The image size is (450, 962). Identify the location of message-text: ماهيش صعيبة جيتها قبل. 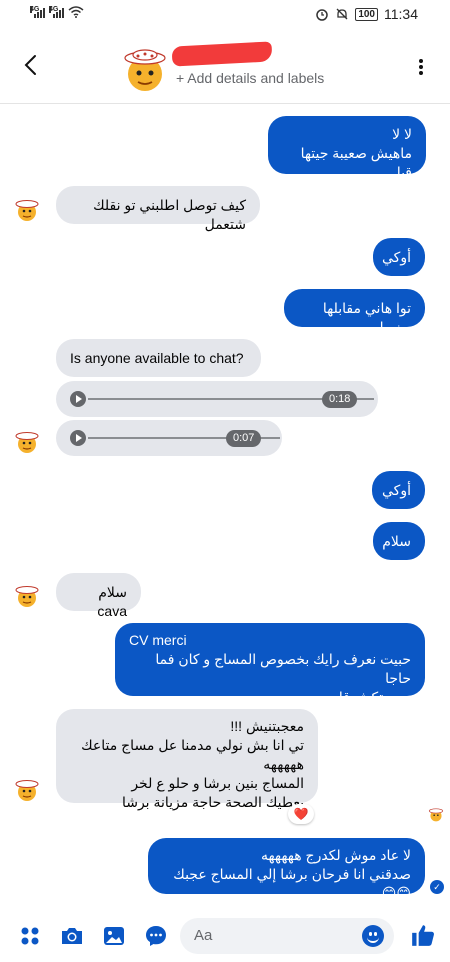
(356, 162).